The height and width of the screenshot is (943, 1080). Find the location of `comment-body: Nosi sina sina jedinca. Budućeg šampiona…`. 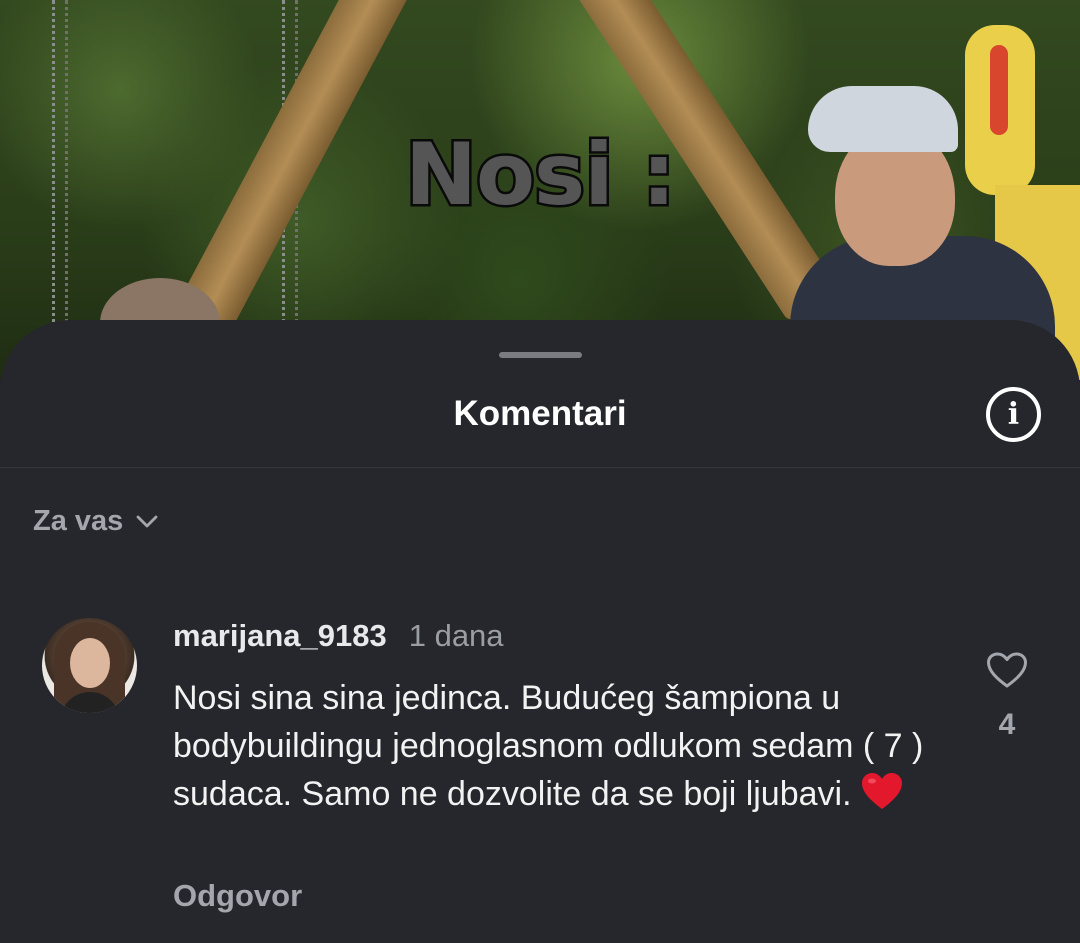

comment-body: Nosi sina sina jedinca. Budućeg šampiona… is located at coordinates (558, 746).